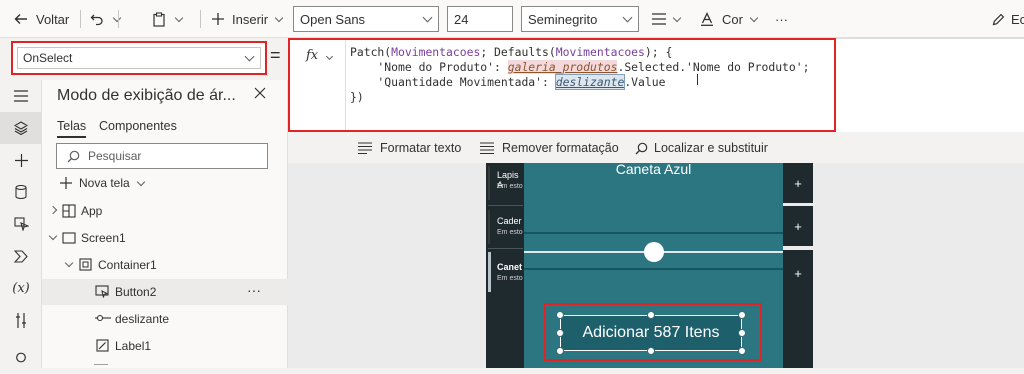  What do you see at coordinates (667, 19) in the screenshot?
I see `alignment-button` at bounding box center [667, 19].